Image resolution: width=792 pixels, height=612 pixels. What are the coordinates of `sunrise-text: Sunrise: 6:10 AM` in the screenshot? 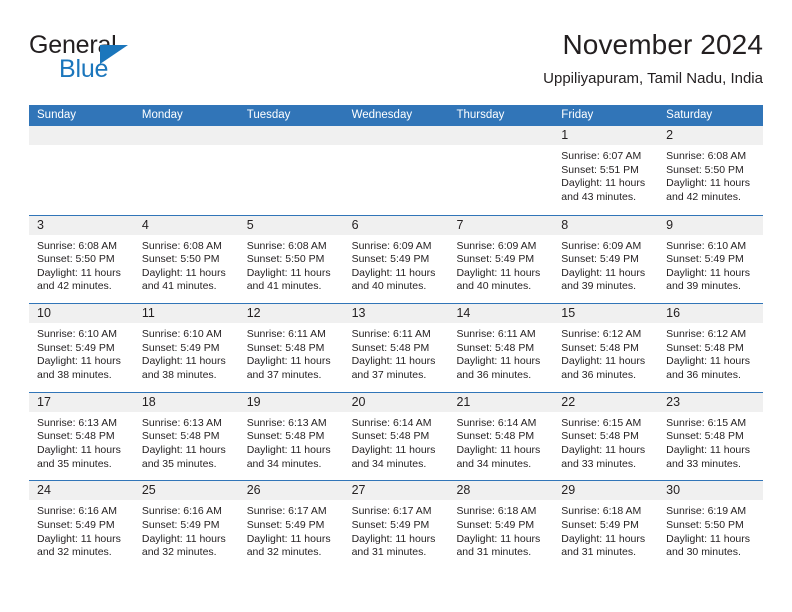 It's located at (77, 334).